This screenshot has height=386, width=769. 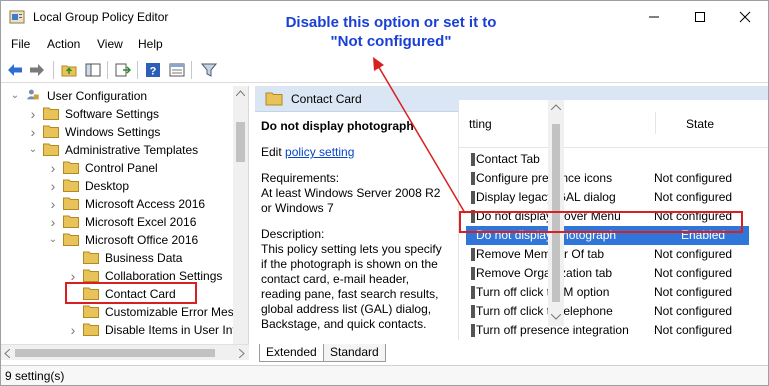 What do you see at coordinates (97, 96) in the screenshot?
I see `tree-item-label: User Configuration` at bounding box center [97, 96].